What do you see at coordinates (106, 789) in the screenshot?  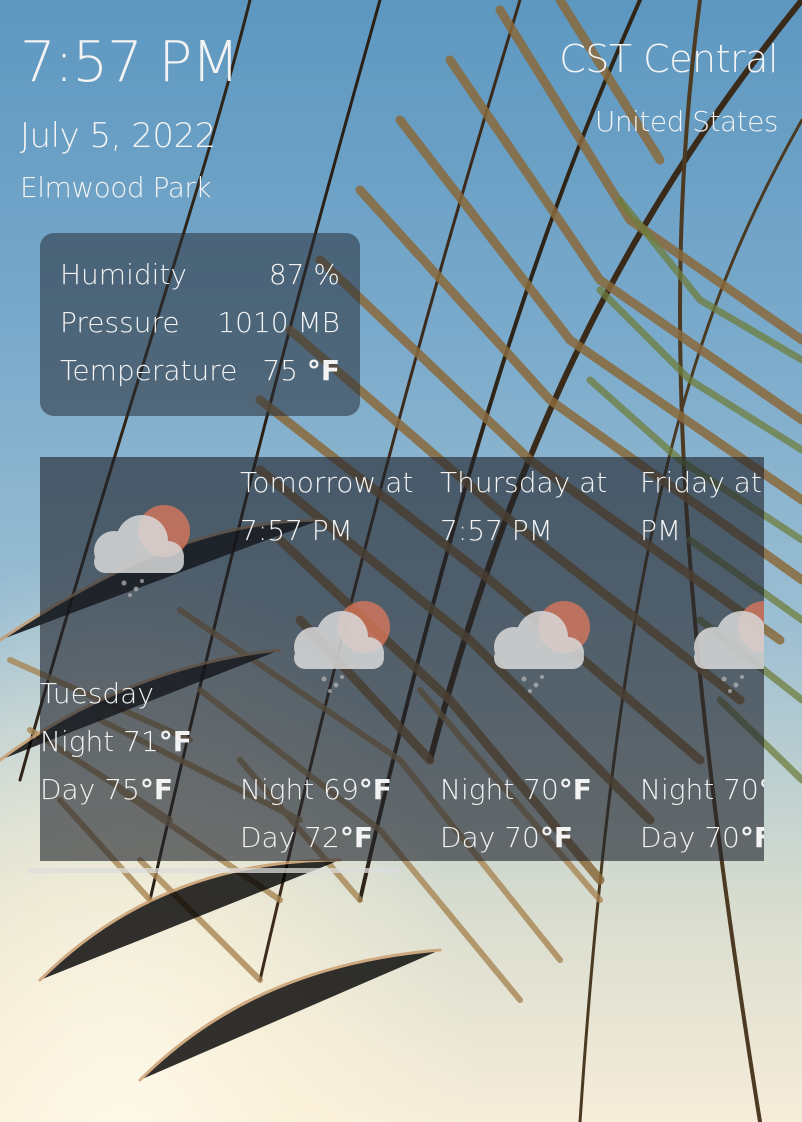 I see `forecast-day-temp: Day 75°F` at bounding box center [106, 789].